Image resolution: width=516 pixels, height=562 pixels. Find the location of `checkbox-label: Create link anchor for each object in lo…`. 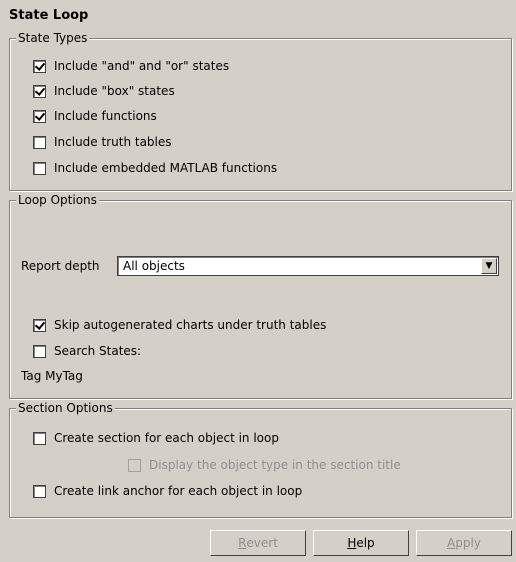

checkbox-label: Create link anchor for each object in lo… is located at coordinates (178, 491).